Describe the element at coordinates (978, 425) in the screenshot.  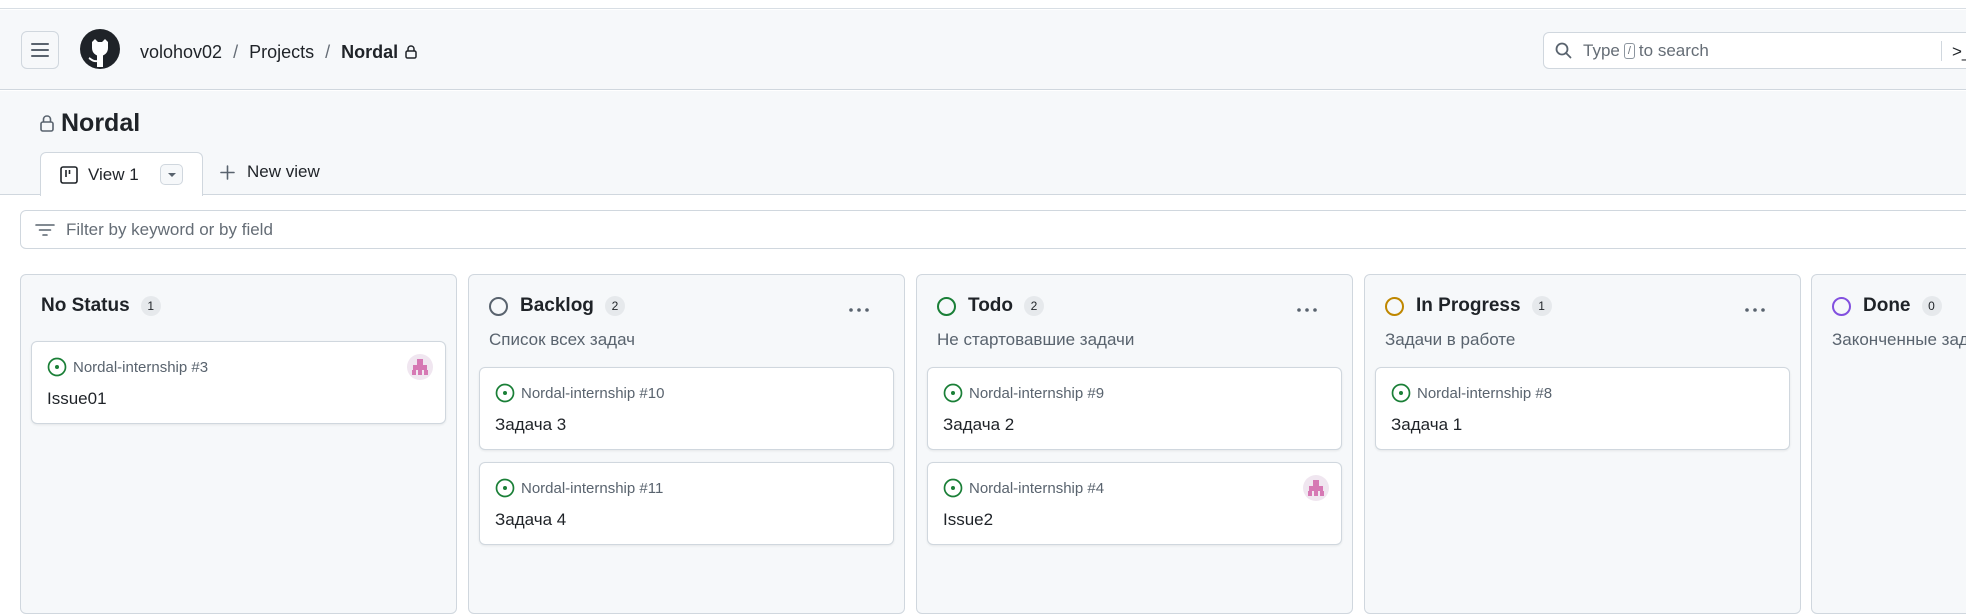
I see `issue-title: Задача 2` at that location.